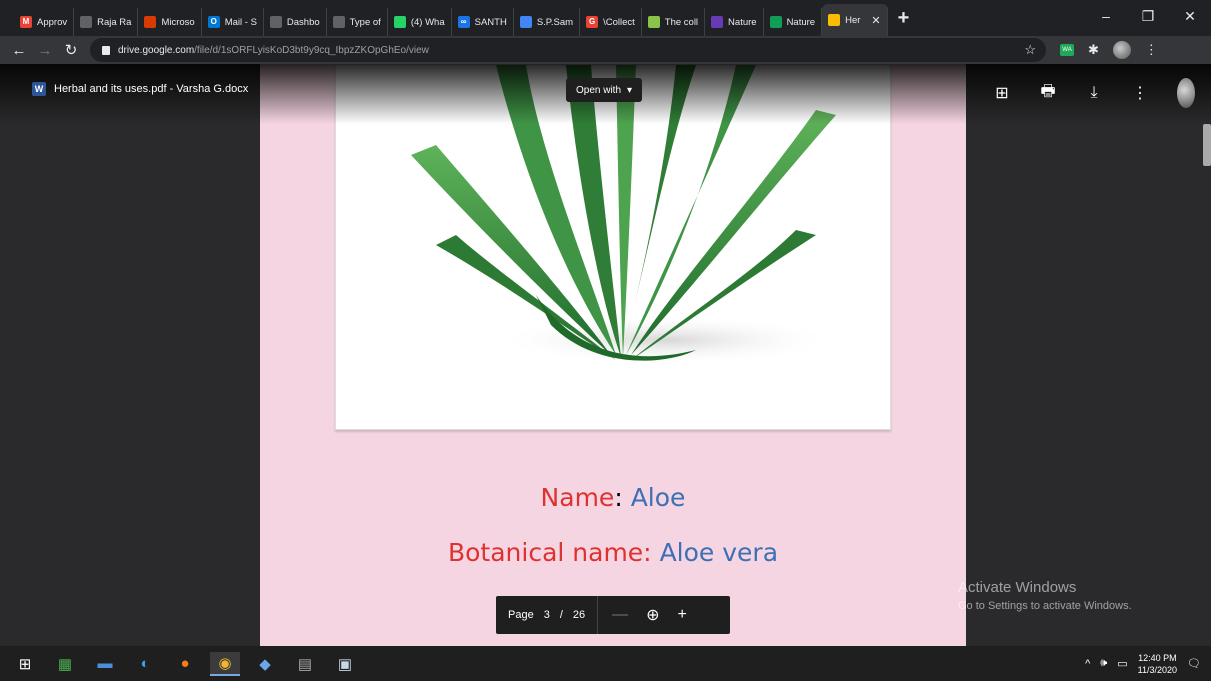 This screenshot has height=681, width=1211. I want to click on forward-icon: →, so click(45, 50).